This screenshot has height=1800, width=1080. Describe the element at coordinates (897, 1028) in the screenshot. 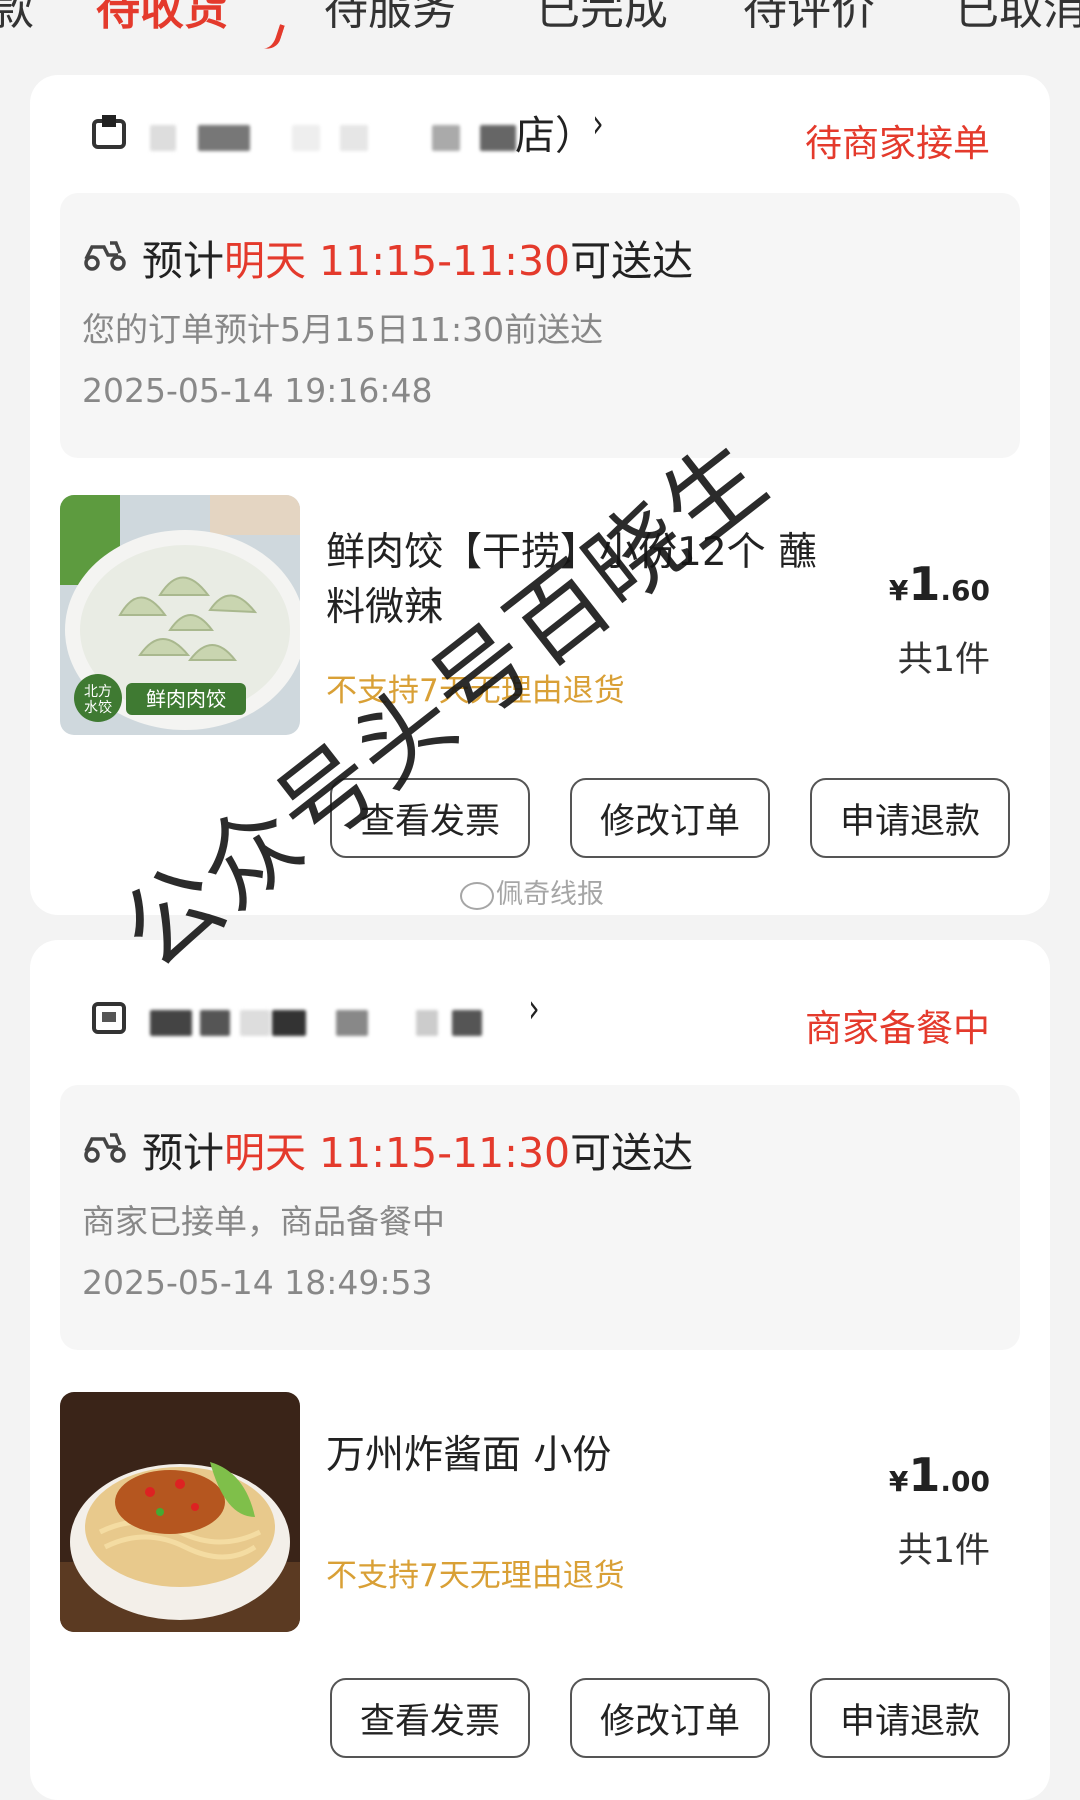

I see `order-status: 商家备餐中` at that location.